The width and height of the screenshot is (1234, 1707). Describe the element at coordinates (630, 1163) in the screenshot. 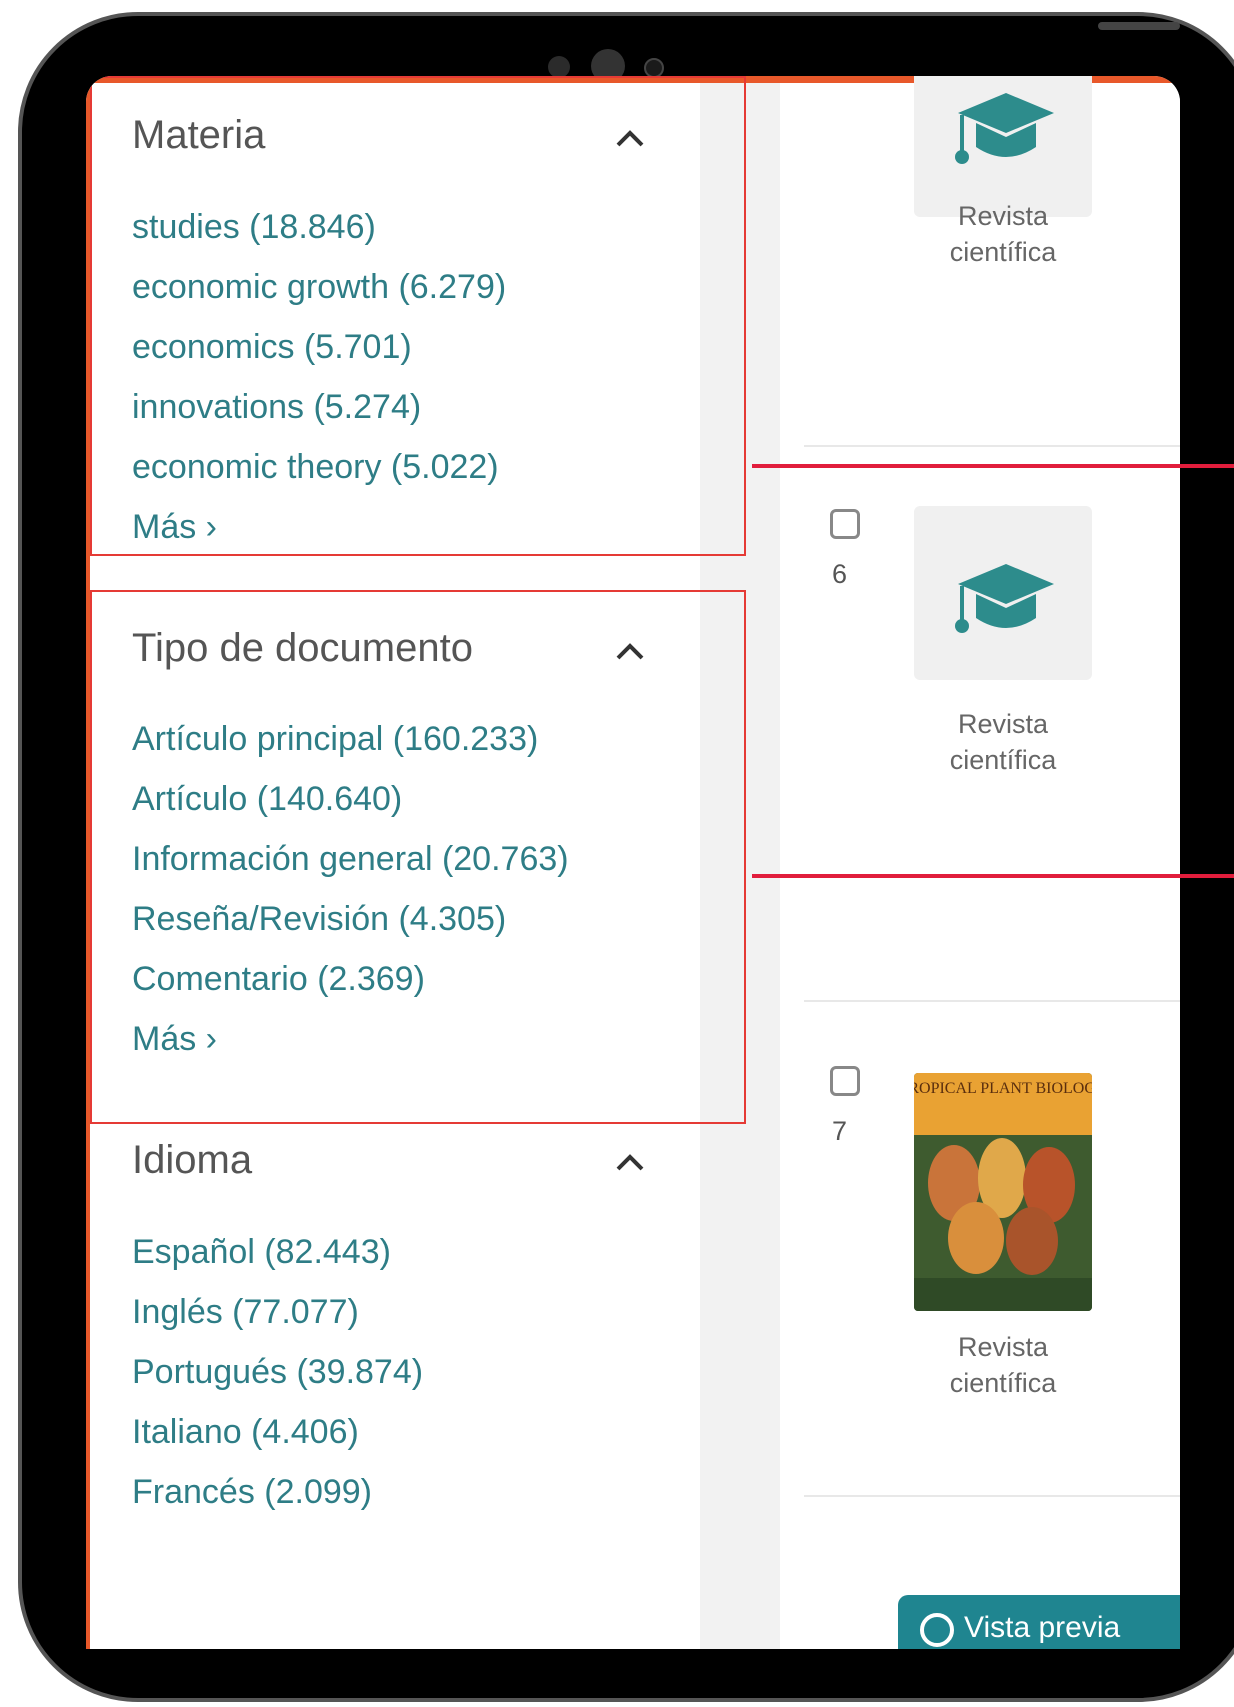

I see `chevron-up-icon` at that location.